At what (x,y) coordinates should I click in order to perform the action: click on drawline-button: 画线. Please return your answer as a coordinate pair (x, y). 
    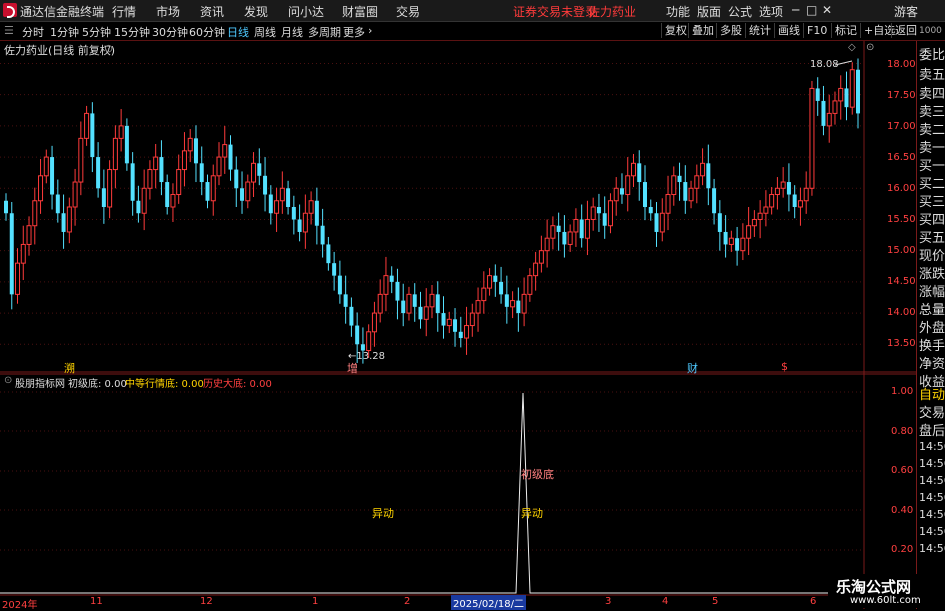
    Looking at the image, I should click on (788, 30).